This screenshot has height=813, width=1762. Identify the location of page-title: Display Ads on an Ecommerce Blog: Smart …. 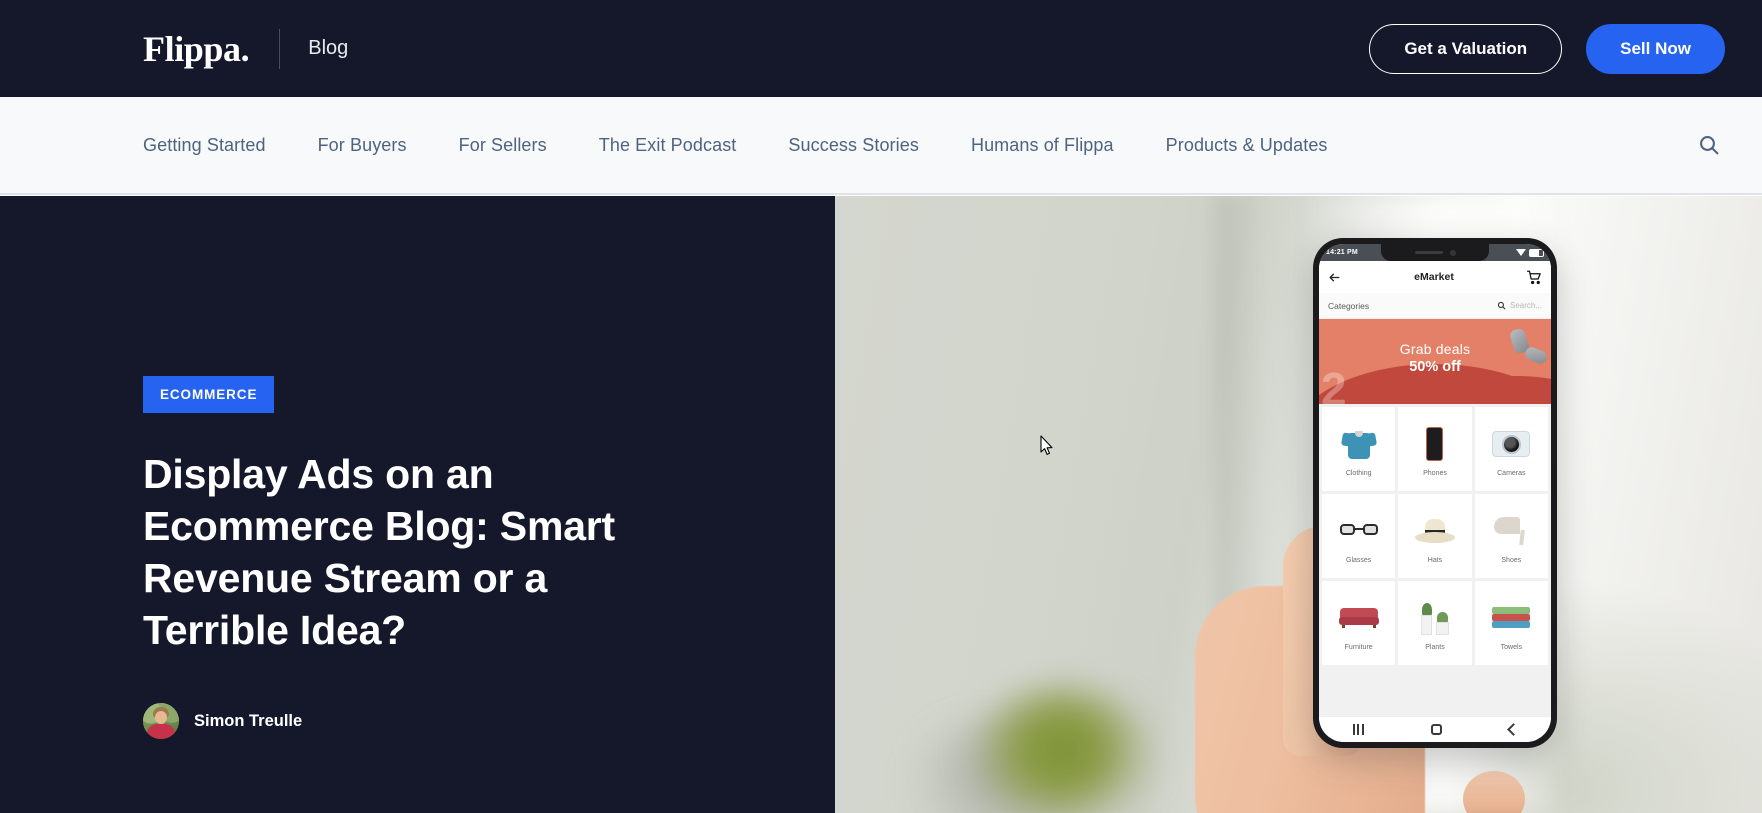
(379, 552).